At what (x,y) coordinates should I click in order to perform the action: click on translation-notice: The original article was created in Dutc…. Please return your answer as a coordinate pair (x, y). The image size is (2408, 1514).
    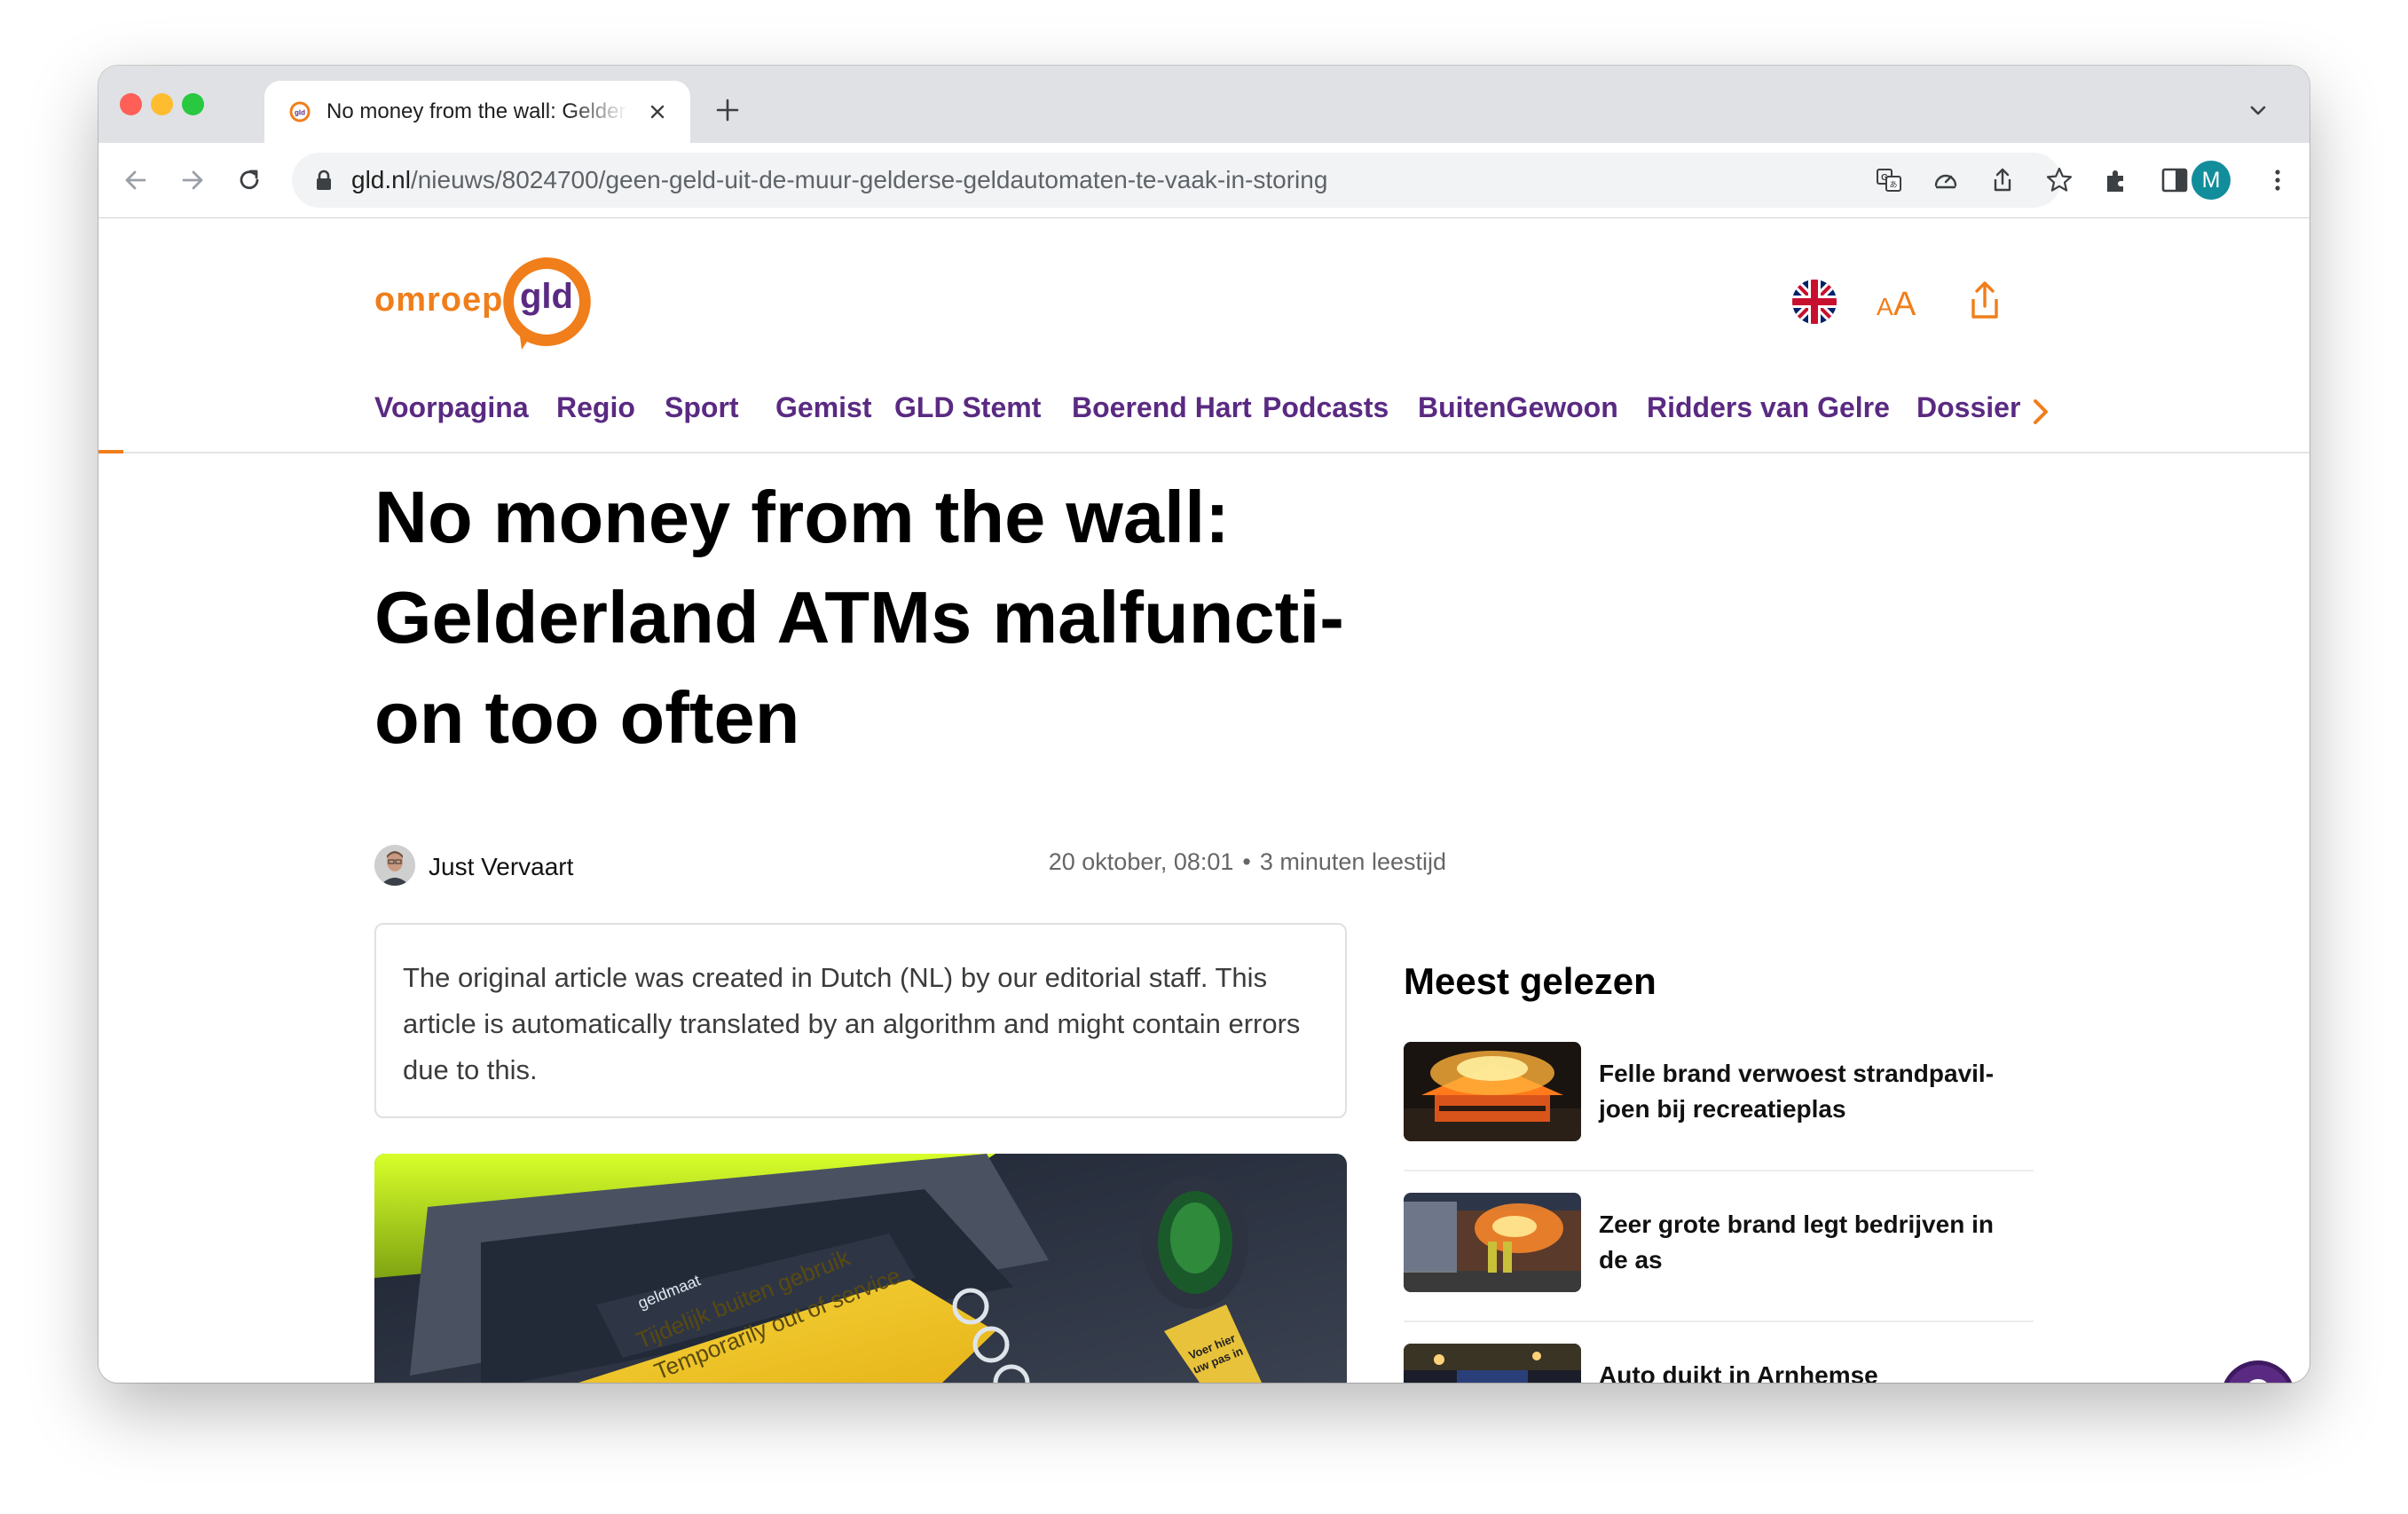
    Looking at the image, I should click on (860, 1020).